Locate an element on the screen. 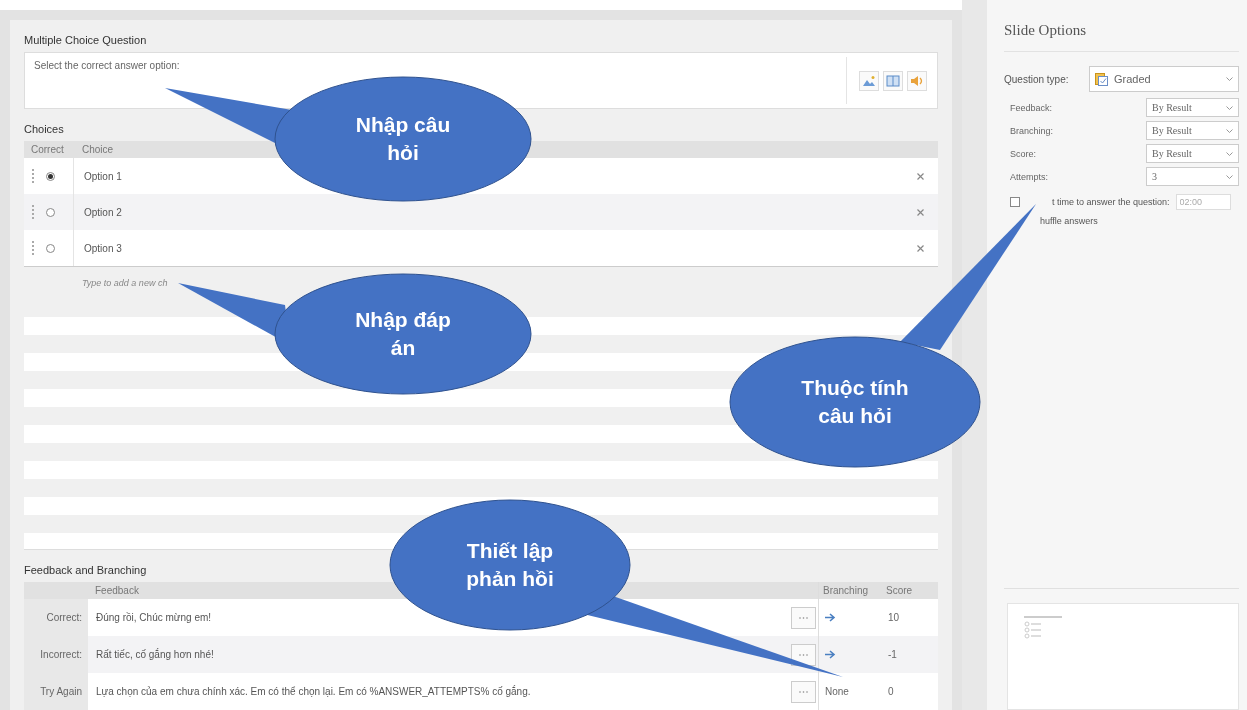 The width and height of the screenshot is (1247, 710). feedback-text: Đúng rồi, Chúc mừng em! is located at coordinates (439, 617).